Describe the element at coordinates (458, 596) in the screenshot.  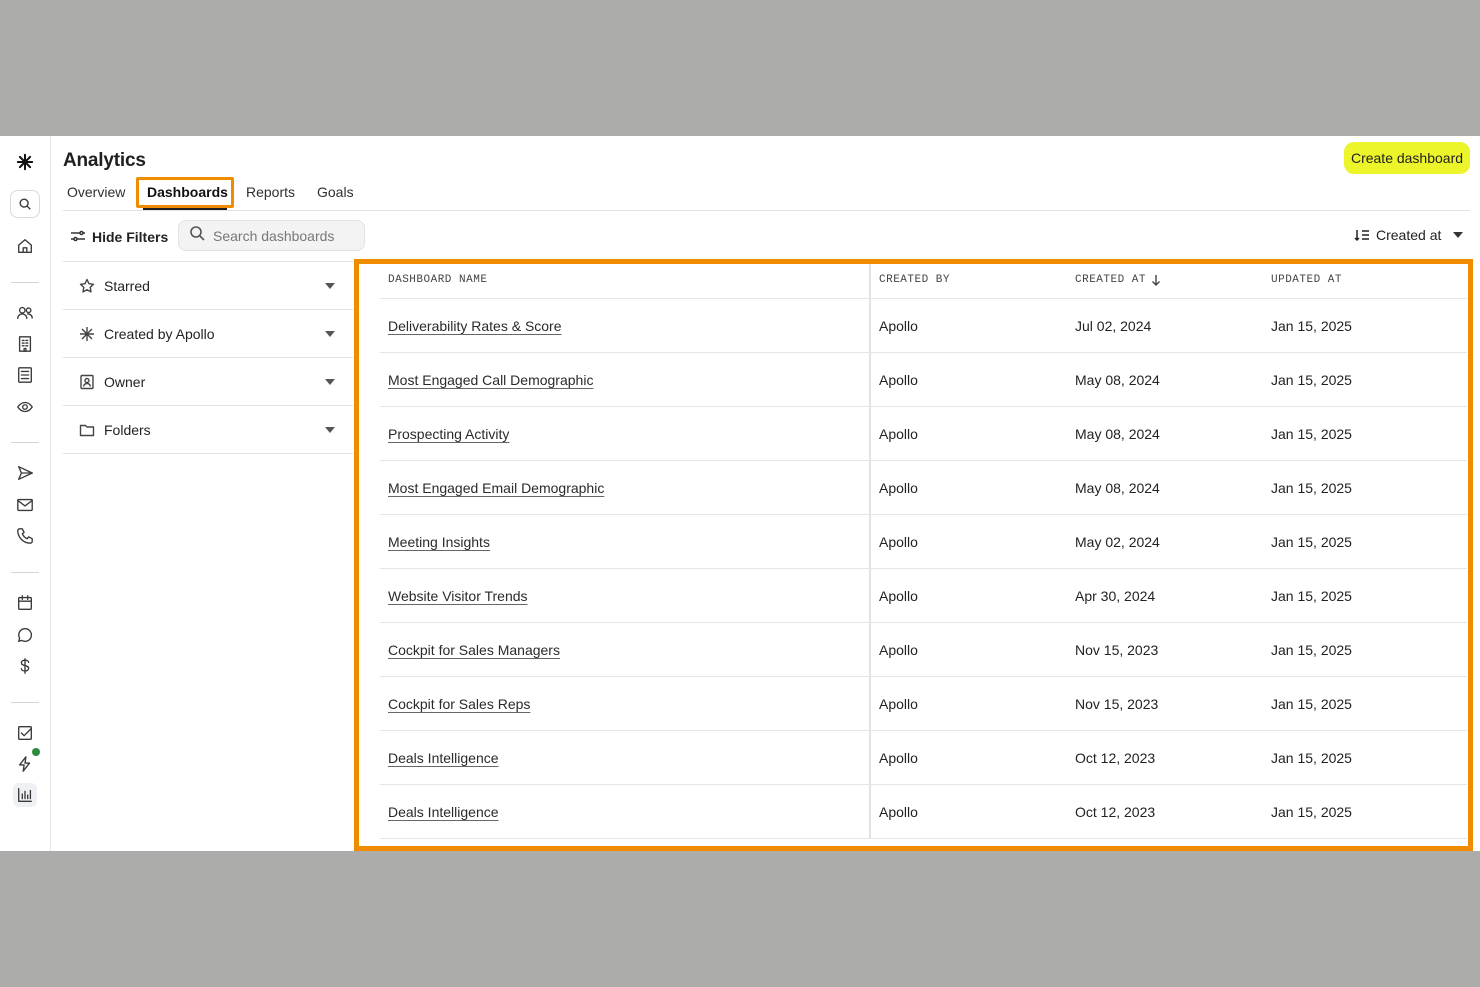
I see `dashboard-name-link: Website Visitor Trends` at that location.